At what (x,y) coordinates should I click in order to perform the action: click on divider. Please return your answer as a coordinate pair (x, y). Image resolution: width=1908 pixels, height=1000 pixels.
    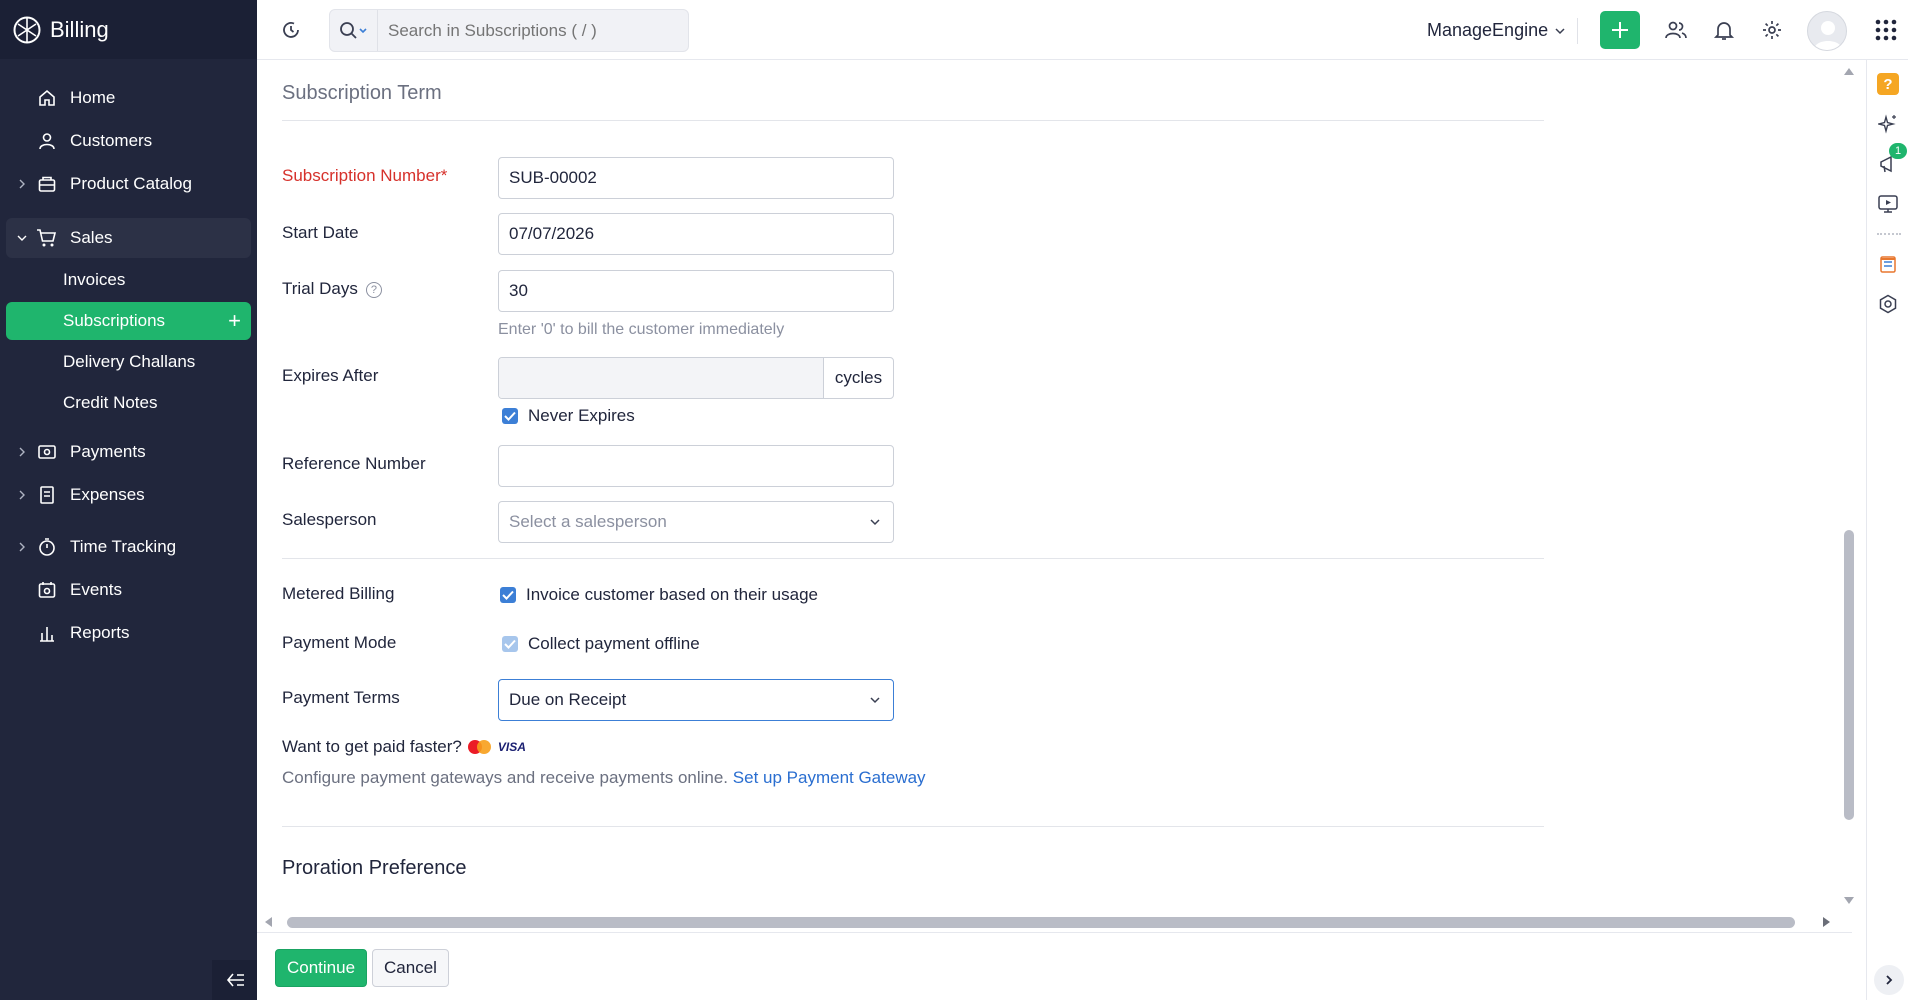
    Looking at the image, I should click on (913, 826).